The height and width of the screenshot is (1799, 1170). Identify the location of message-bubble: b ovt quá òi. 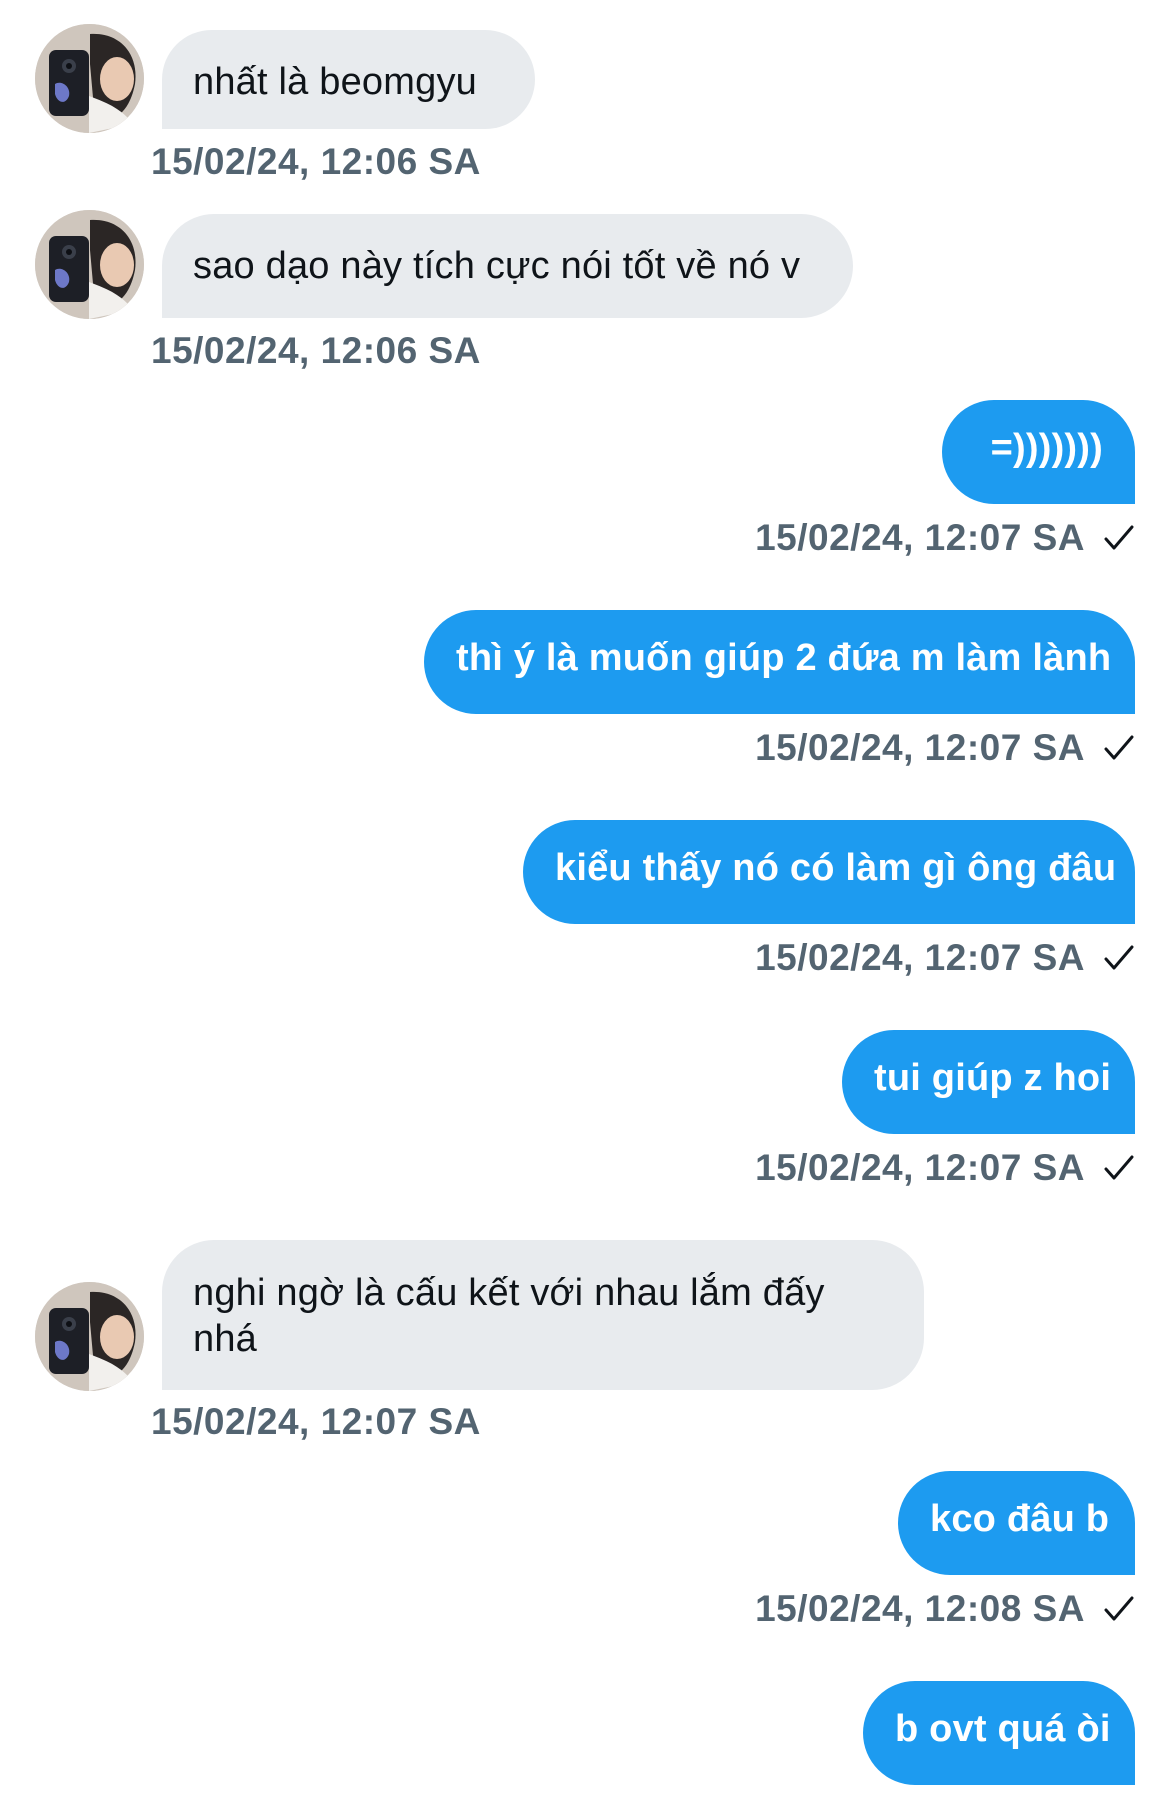
(999, 1733).